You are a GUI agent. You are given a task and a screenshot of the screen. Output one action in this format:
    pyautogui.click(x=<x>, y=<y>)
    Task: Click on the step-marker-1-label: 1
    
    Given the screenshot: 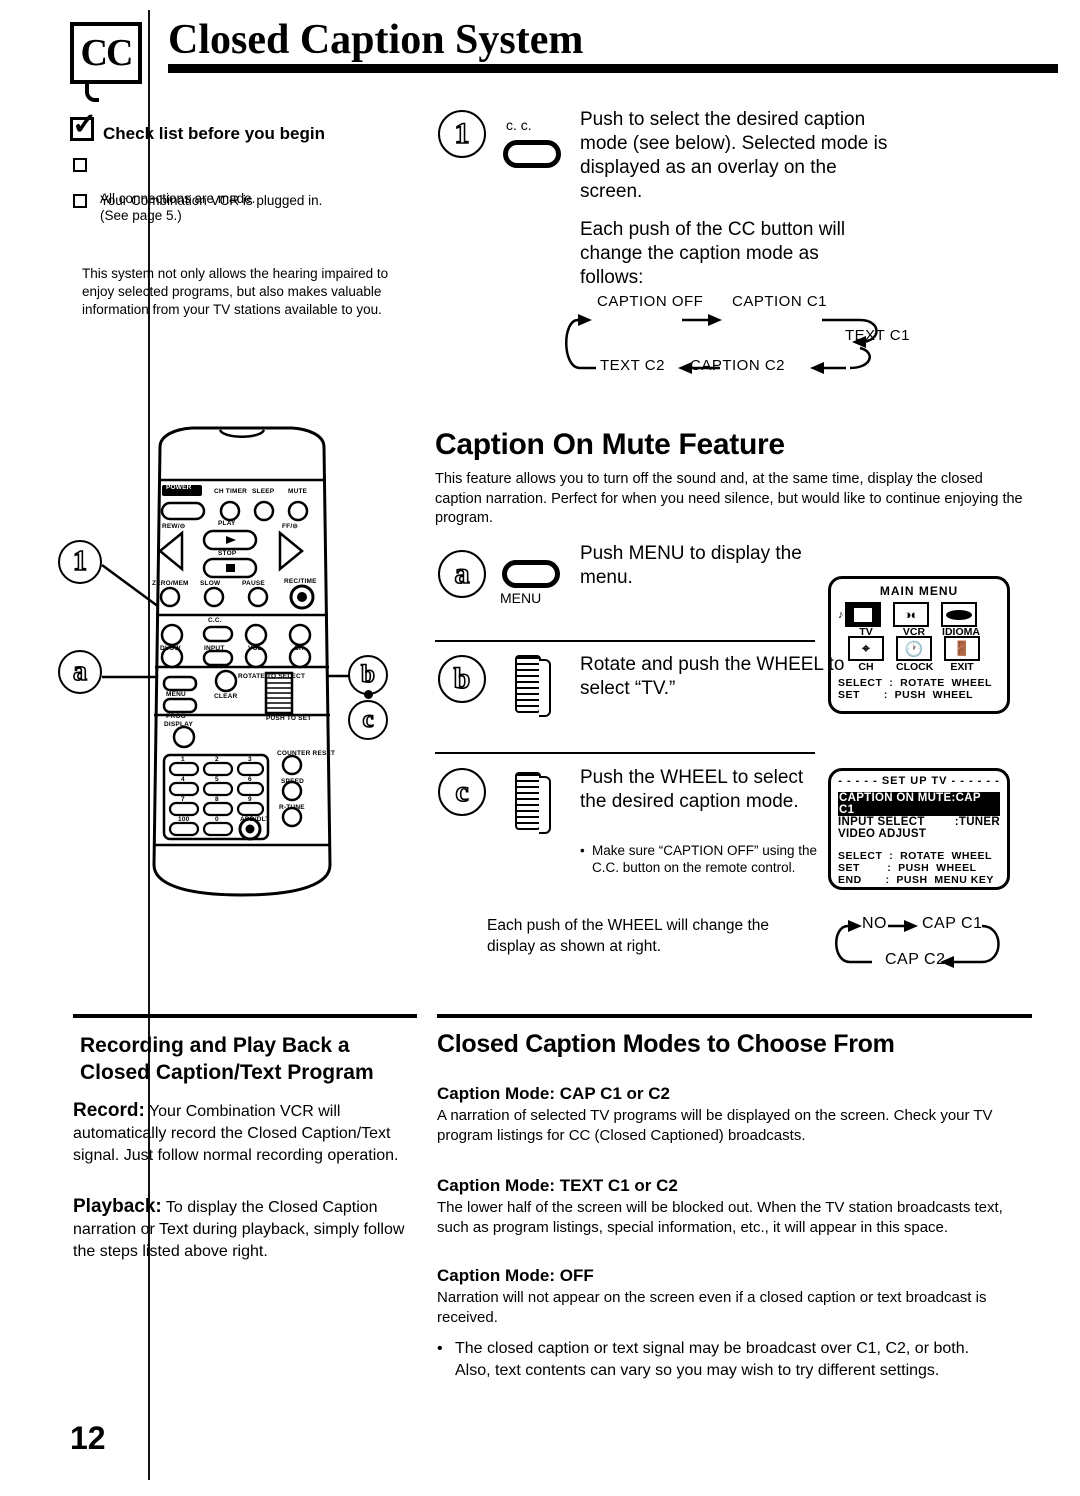 What is the action you would take?
    pyautogui.click(x=462, y=133)
    